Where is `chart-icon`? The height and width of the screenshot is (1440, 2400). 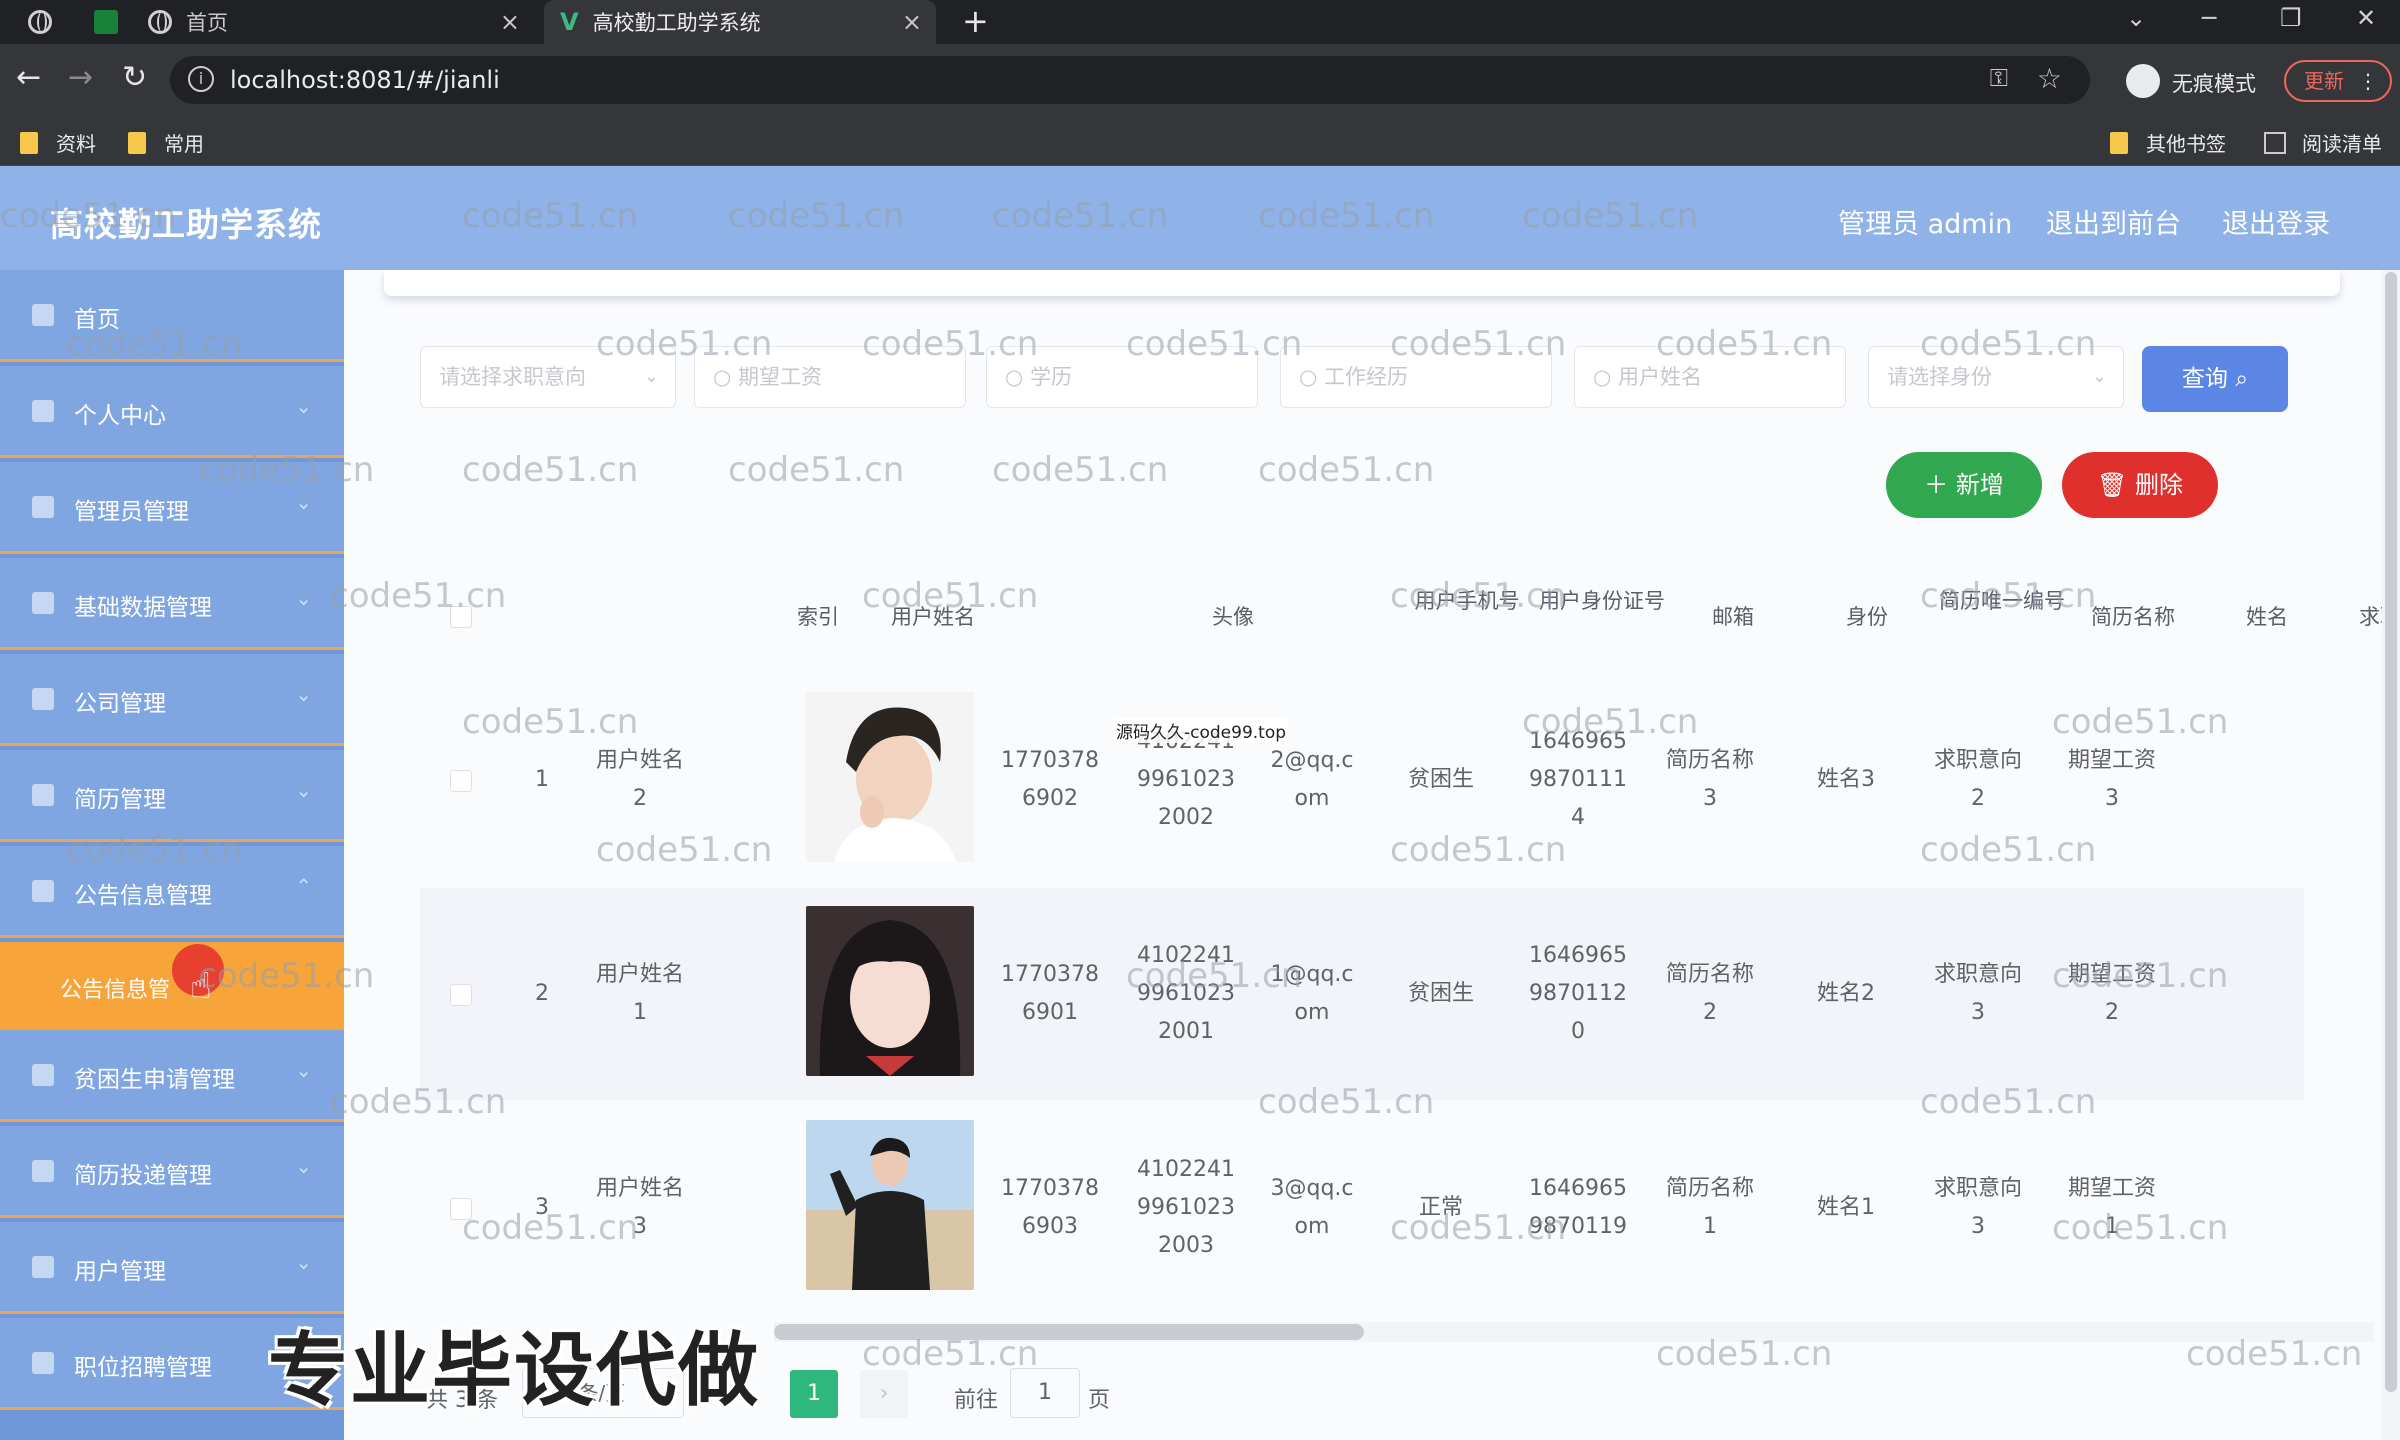
chart-icon is located at coordinates (43, 1363).